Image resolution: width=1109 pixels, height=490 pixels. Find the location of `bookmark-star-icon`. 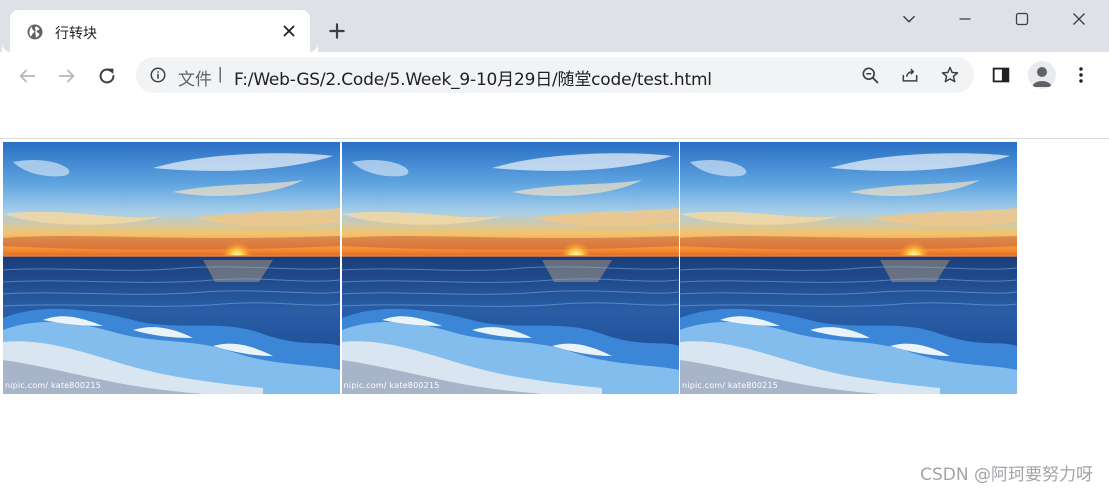

bookmark-star-icon is located at coordinates (950, 75).